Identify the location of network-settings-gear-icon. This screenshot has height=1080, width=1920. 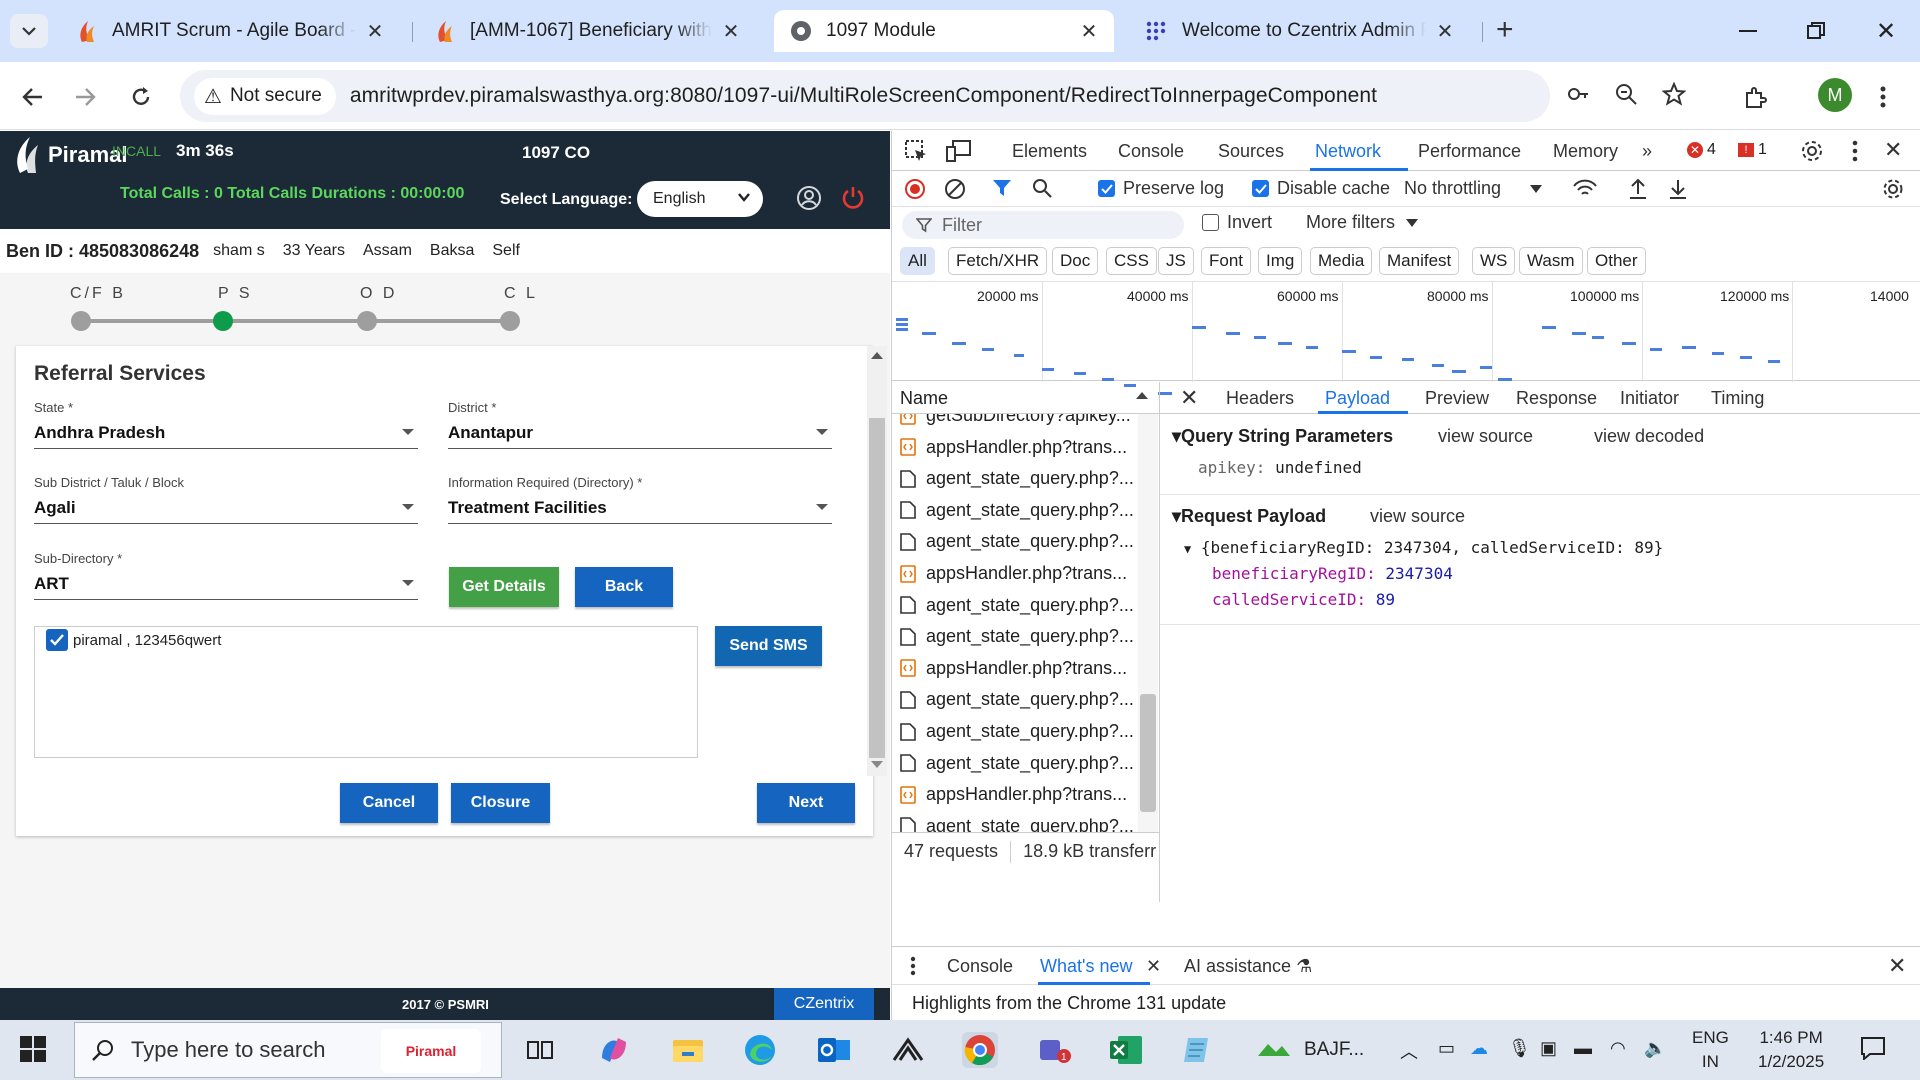
(1893, 189).